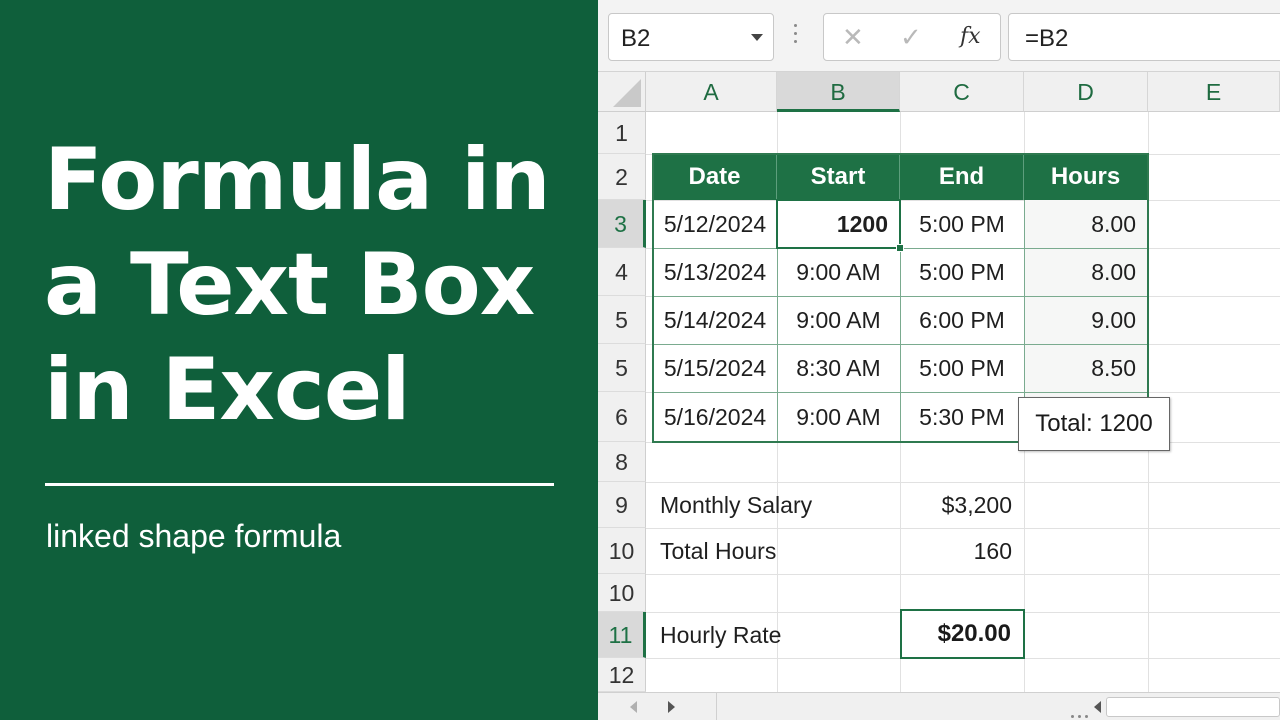 The image size is (1280, 720). I want to click on table-header-start: Start, so click(838, 177).